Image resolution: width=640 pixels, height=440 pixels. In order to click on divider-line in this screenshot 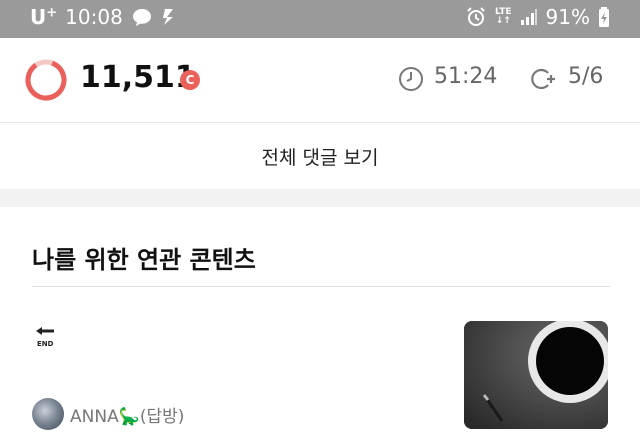, I will do `click(321, 286)`.